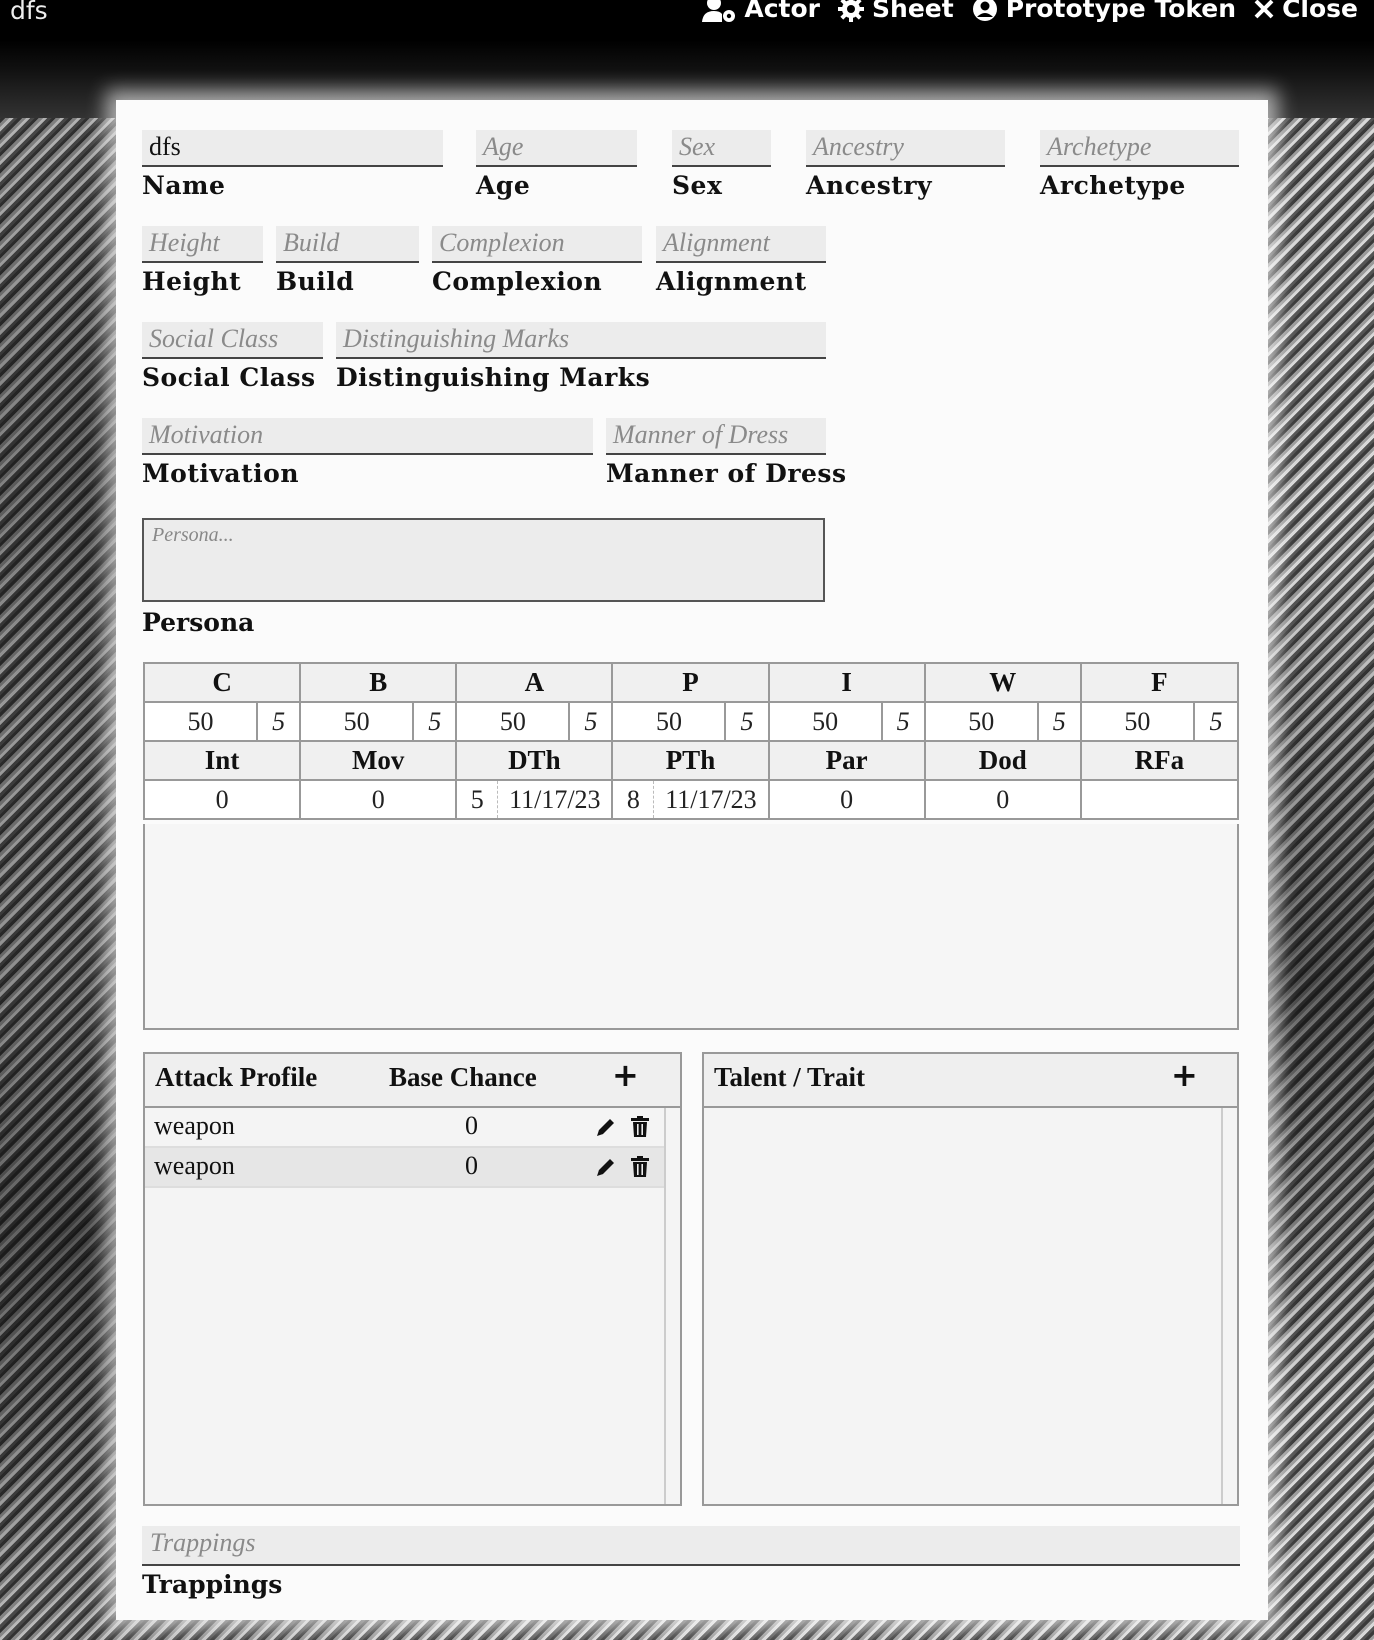 The image size is (1374, 1640). I want to click on age-label: Age, so click(503, 185).